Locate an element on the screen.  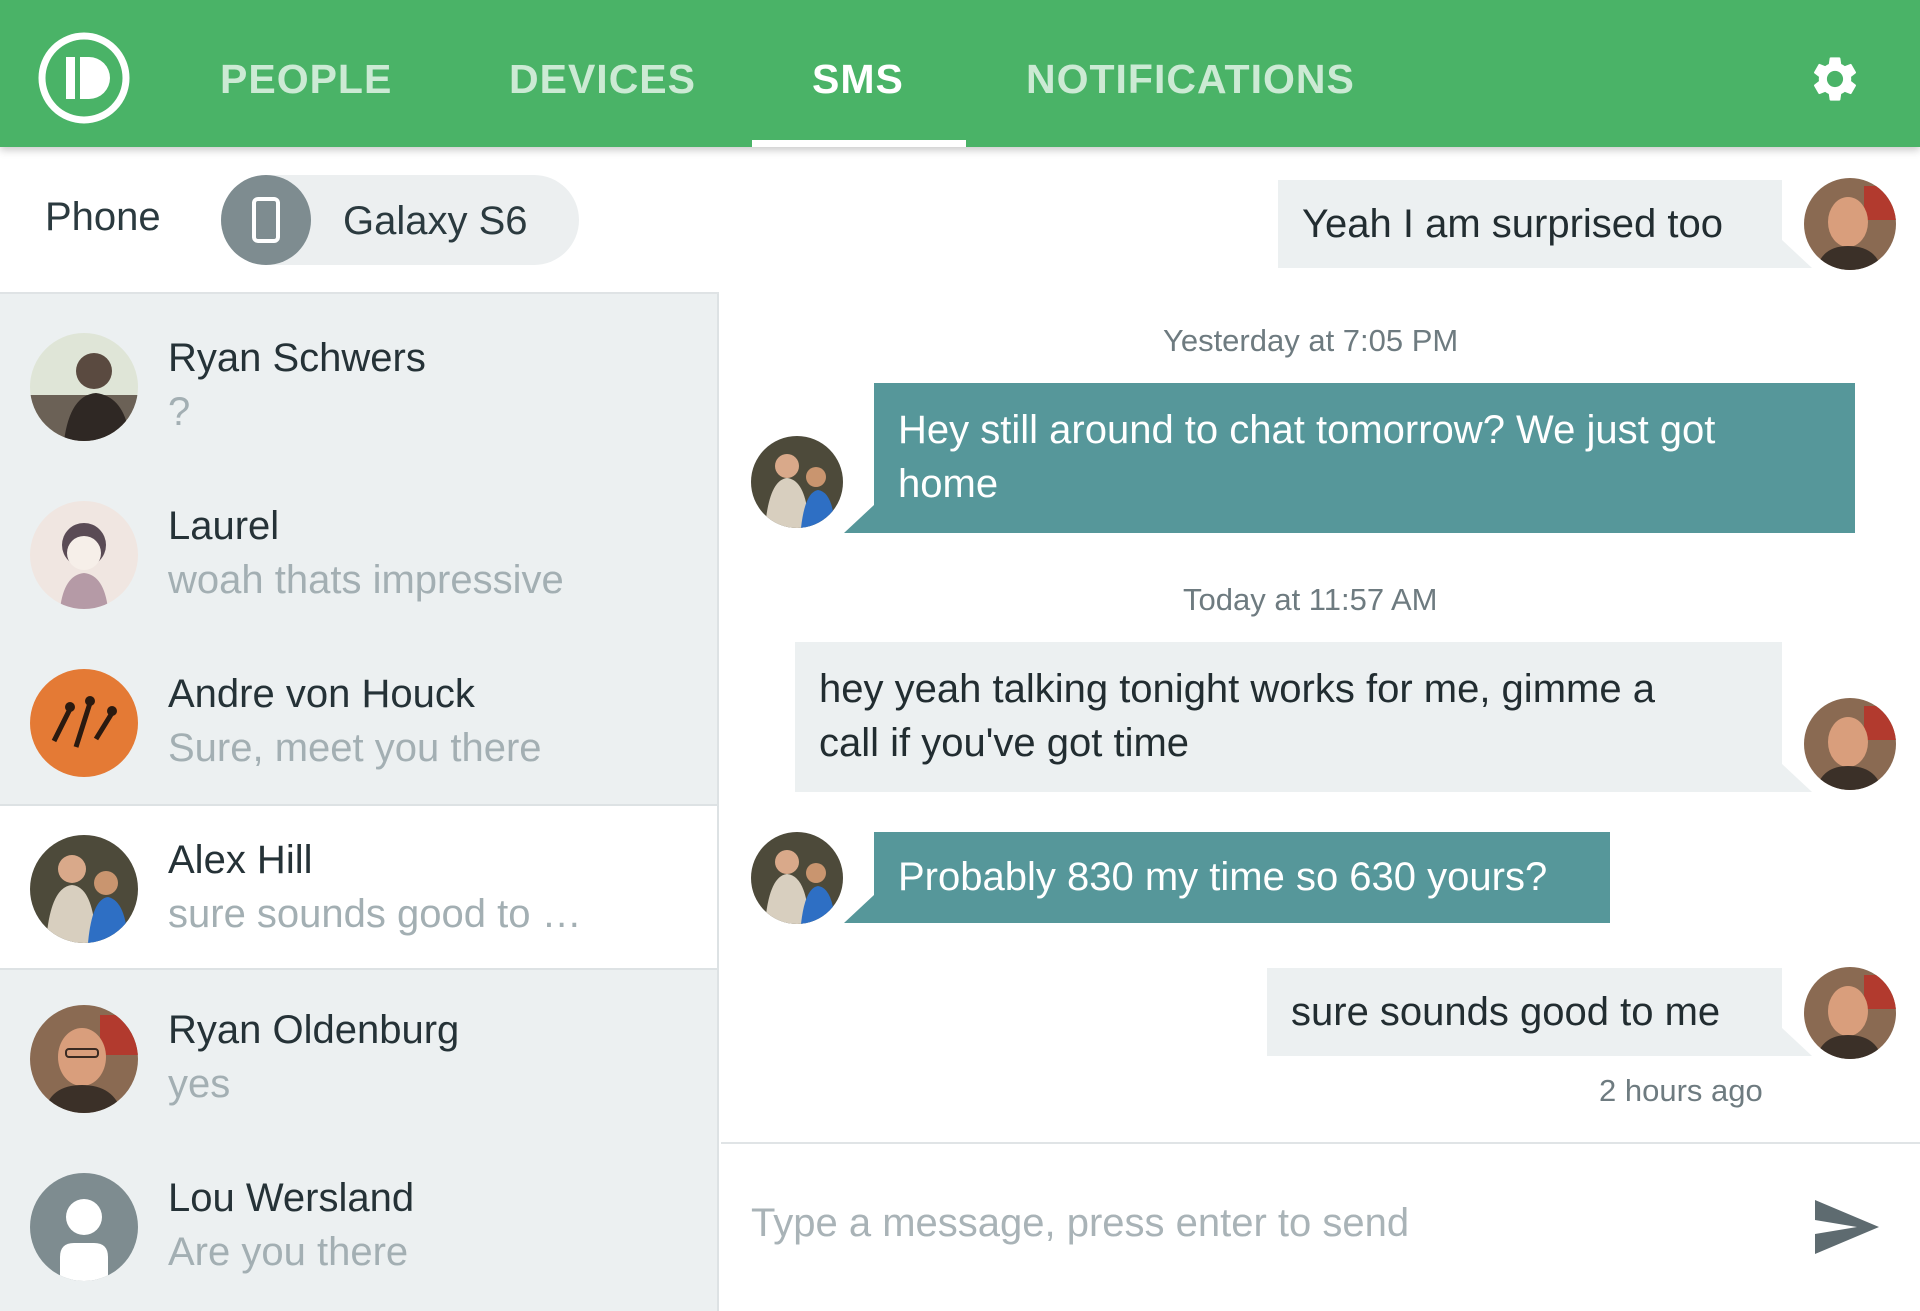
contact-andre-von-houck: Andre von Houck Sure, meet you there is located at coordinates (358, 723).